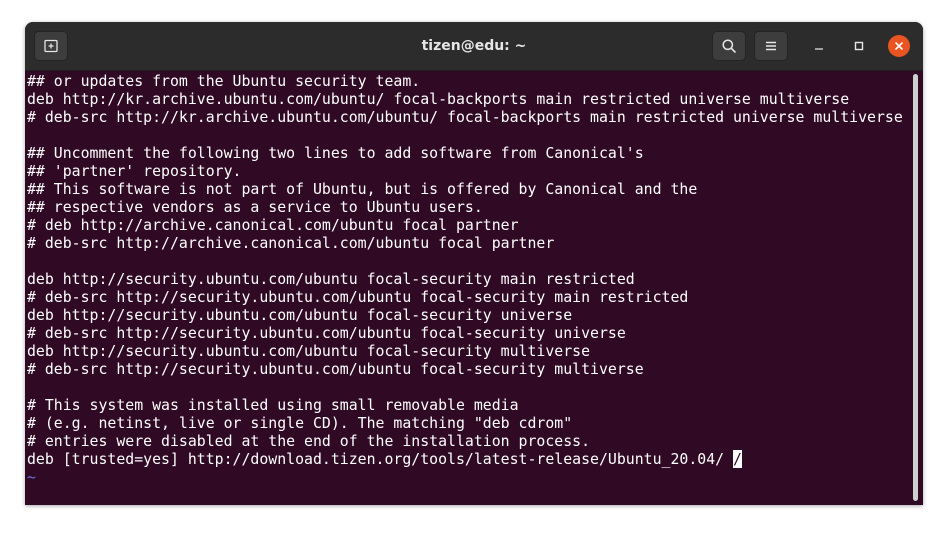  What do you see at coordinates (915, 287) in the screenshot?
I see `scrollbar` at bounding box center [915, 287].